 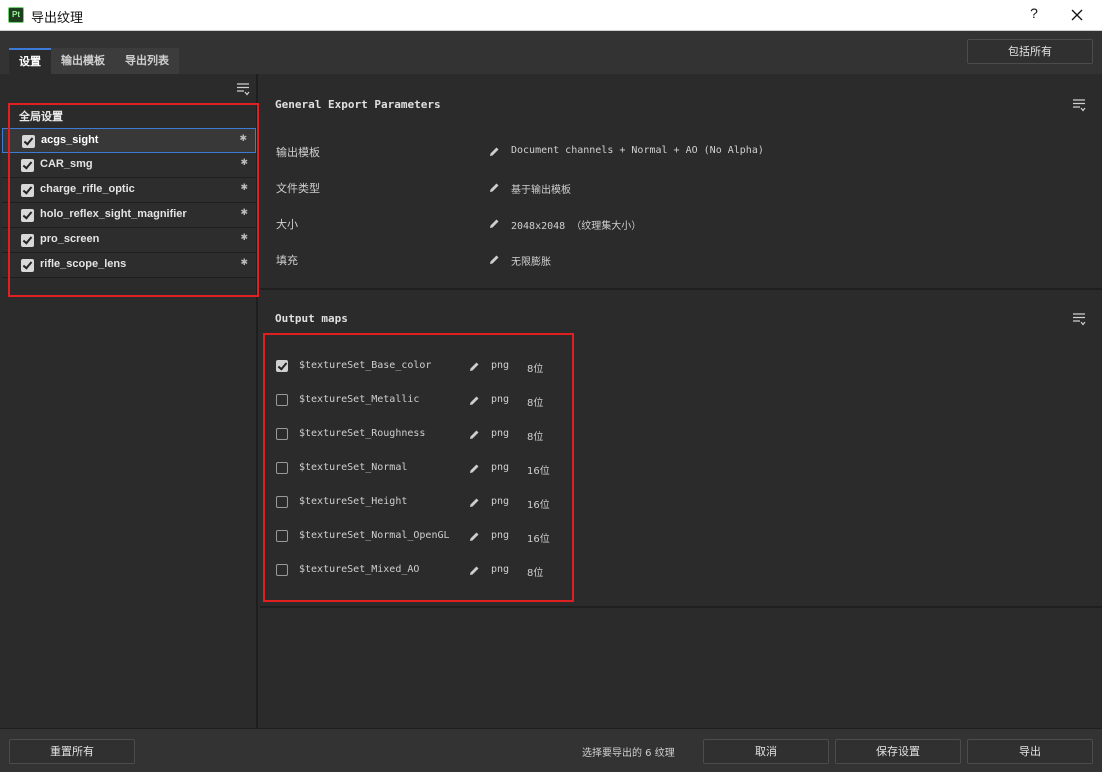 I want to click on output-map-row: $textureSet_Mixed_AO png 8位, so click(x=426, y=573).